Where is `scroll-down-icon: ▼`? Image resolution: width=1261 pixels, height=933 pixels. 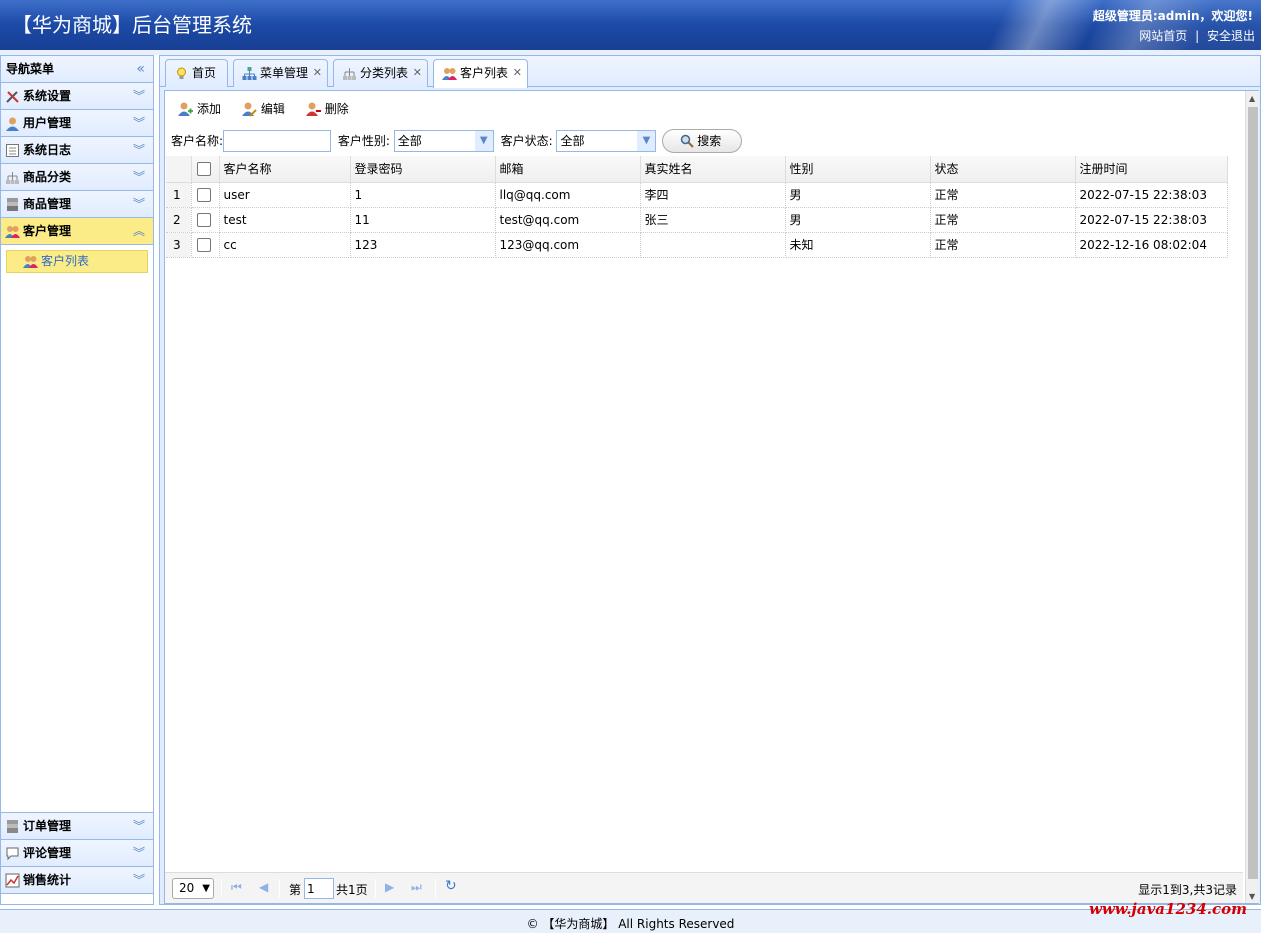
scroll-down-icon: ▼ is located at coordinates (1252, 896).